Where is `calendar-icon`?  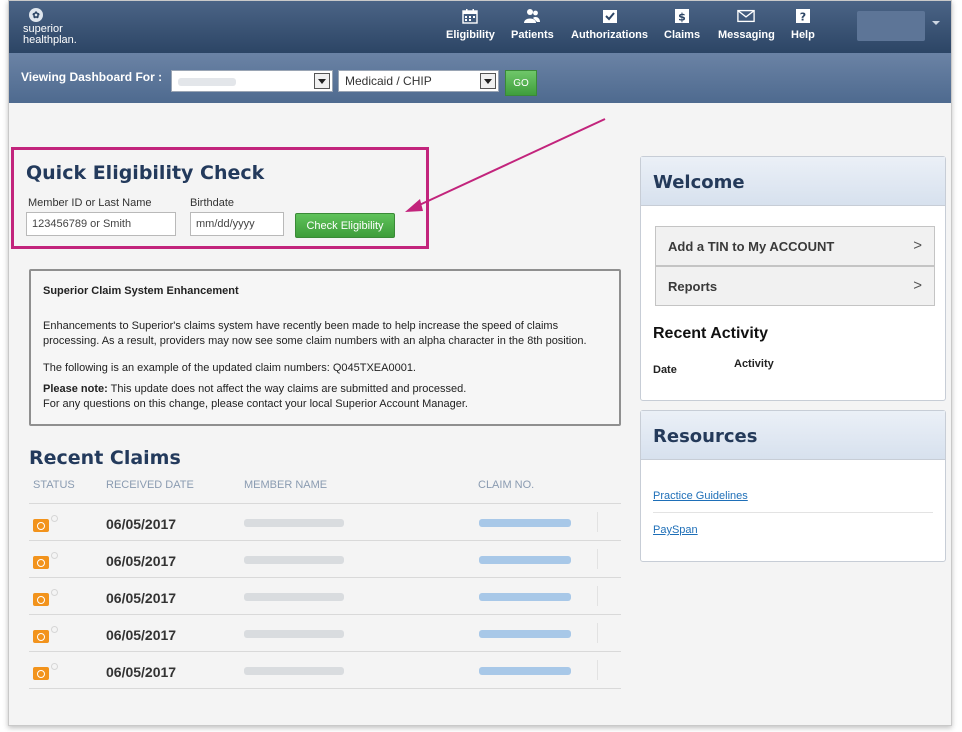
calendar-icon is located at coordinates (470, 16).